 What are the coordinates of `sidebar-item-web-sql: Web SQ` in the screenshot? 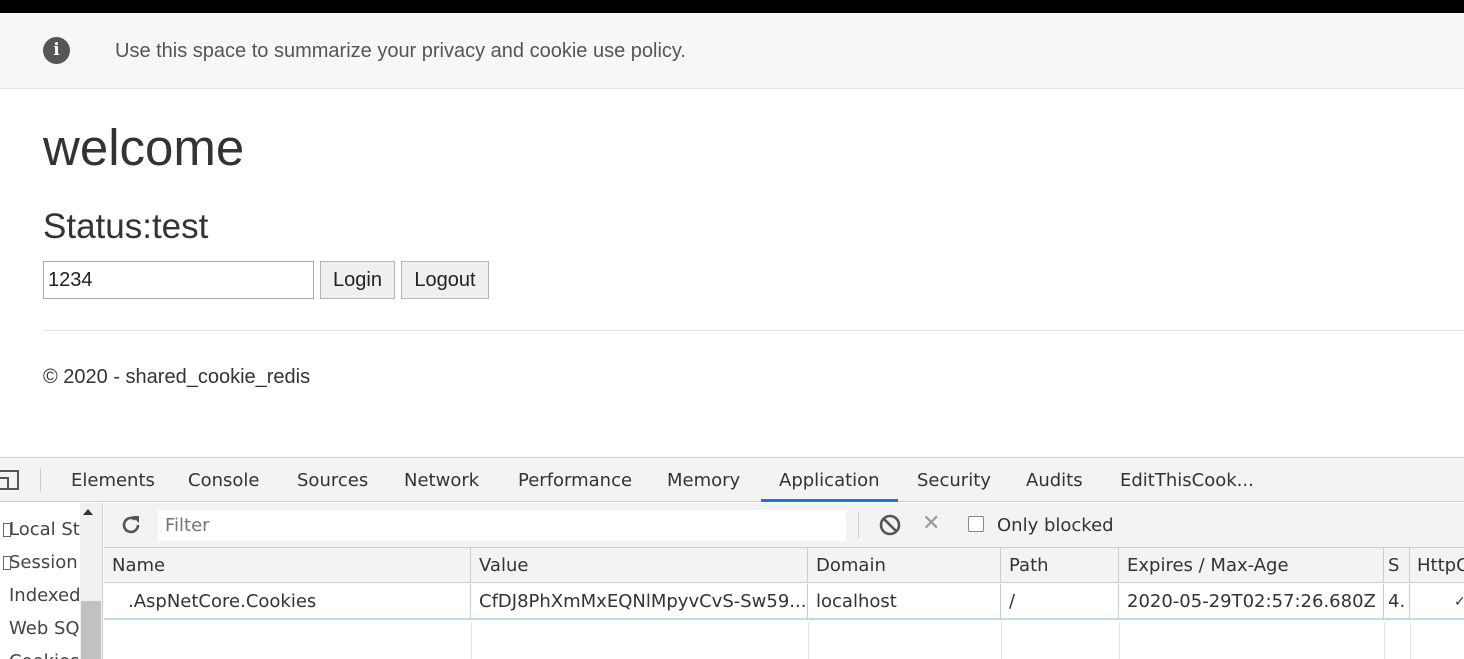 It's located at (44, 628).